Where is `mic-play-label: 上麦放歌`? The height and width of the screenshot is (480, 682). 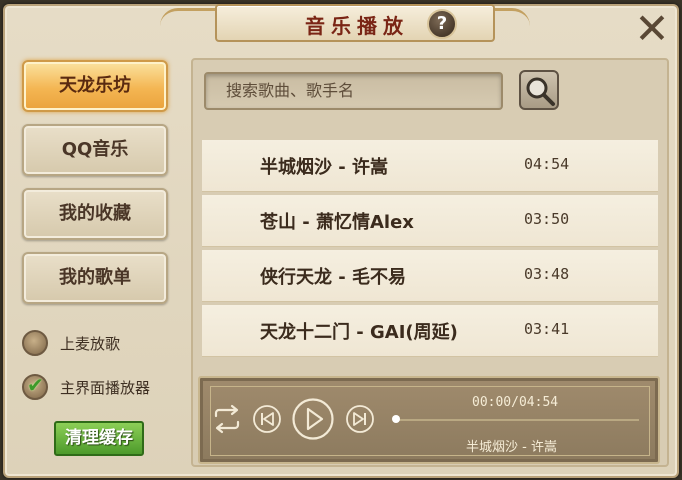
mic-play-label: 上麦放歌 is located at coordinates (90, 343).